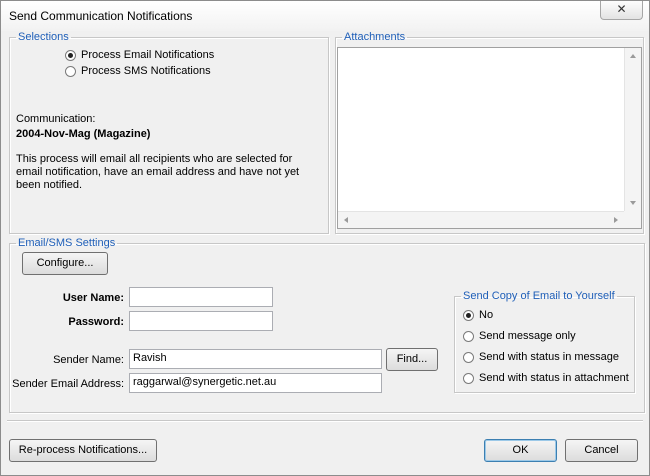  Describe the element at coordinates (346, 220) in the screenshot. I see `scroll-left-arrow-icon` at that location.